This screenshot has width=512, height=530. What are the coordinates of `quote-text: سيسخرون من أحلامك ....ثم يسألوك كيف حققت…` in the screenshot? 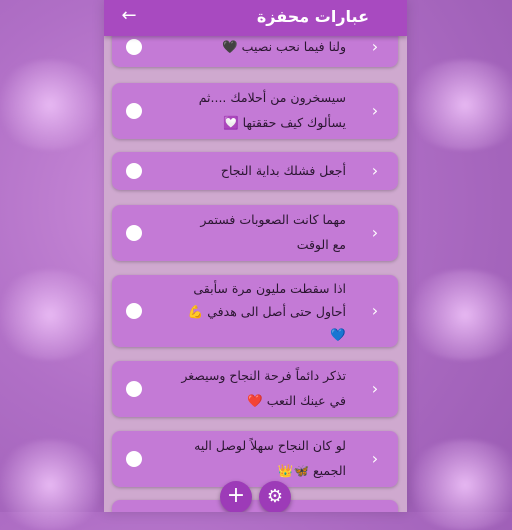 It's located at (272, 110).